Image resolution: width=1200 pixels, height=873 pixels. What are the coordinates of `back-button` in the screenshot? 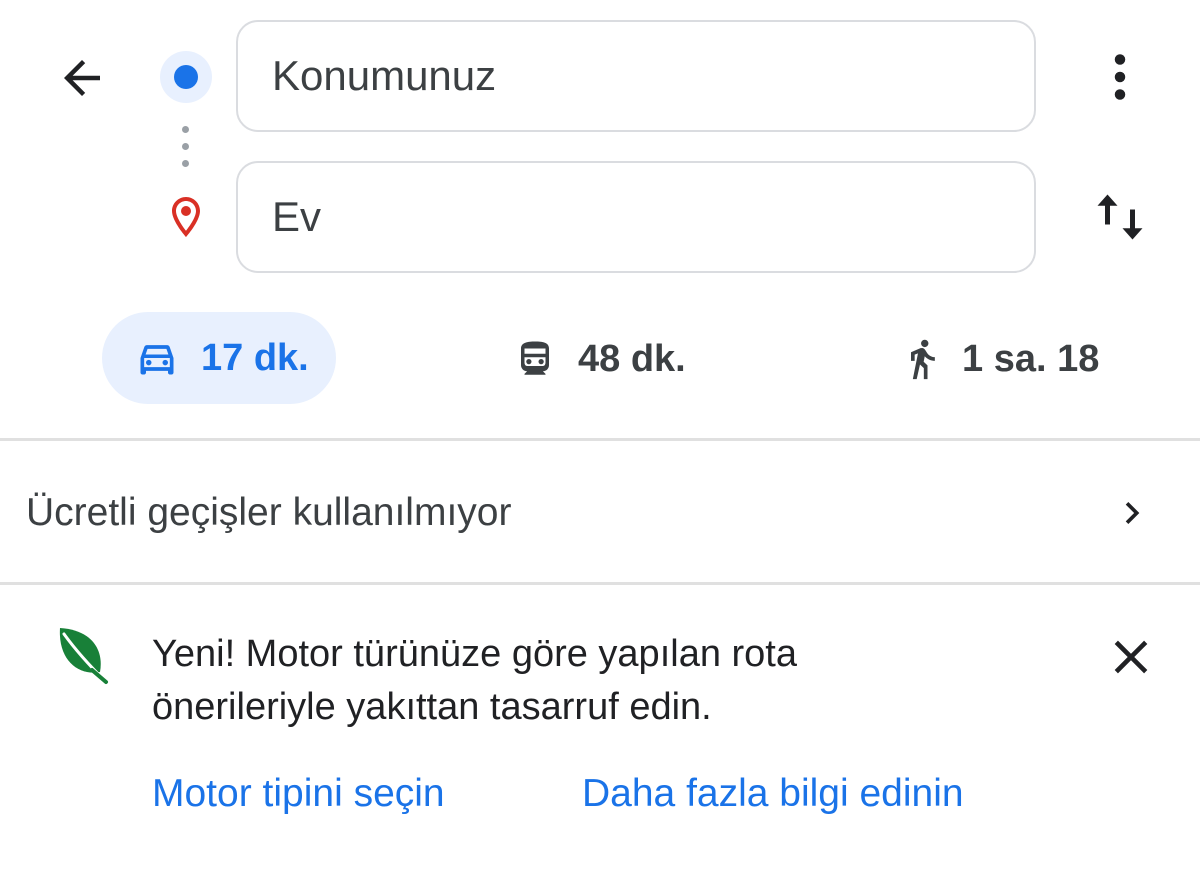 It's located at (82, 78).